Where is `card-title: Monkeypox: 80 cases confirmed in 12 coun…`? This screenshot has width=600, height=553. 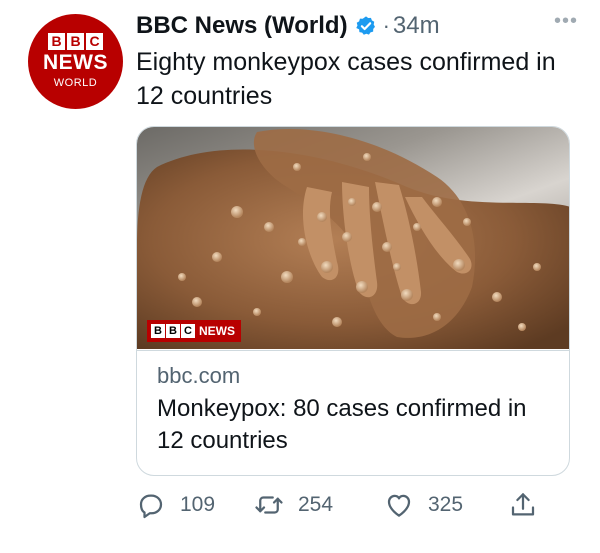 card-title: Monkeypox: 80 cases confirmed in 12 coun… is located at coordinates (342, 424).